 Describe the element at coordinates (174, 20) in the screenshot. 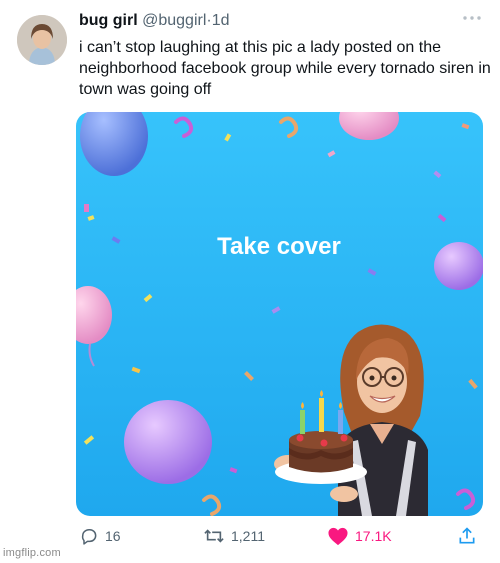

I see `author-handle: @buggirl` at that location.